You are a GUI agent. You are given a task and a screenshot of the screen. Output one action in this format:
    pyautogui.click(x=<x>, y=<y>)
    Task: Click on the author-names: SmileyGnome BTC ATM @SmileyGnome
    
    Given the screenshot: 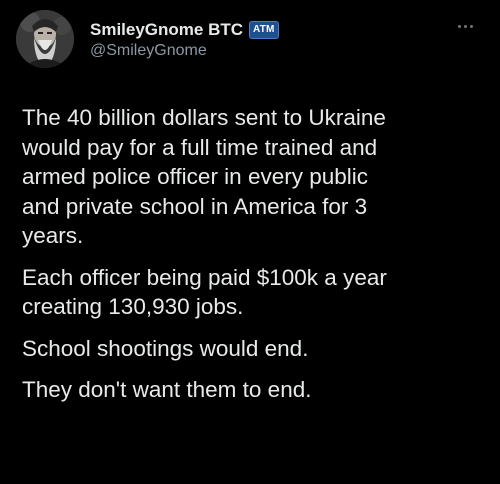 What is the action you would take?
    pyautogui.click(x=184, y=39)
    